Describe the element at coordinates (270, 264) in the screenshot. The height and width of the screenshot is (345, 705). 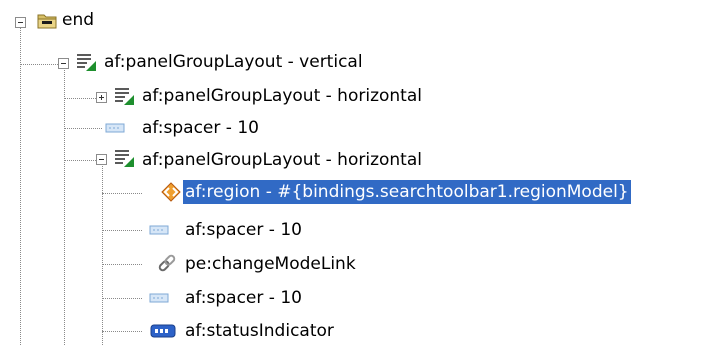
I see `tree-node-change-mode-link: pe:changeModeLink` at that location.